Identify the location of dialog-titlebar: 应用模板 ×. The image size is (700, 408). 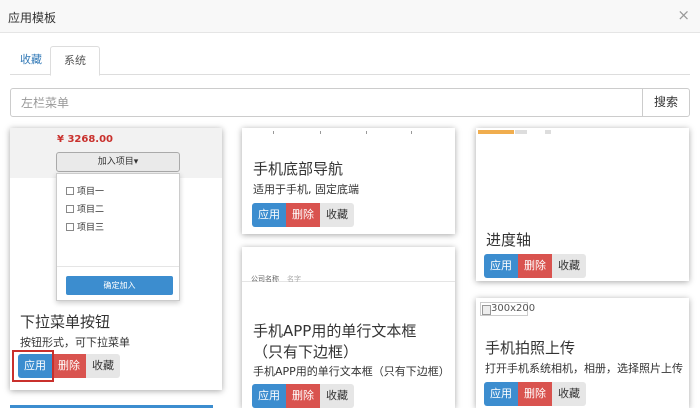
(350, 16).